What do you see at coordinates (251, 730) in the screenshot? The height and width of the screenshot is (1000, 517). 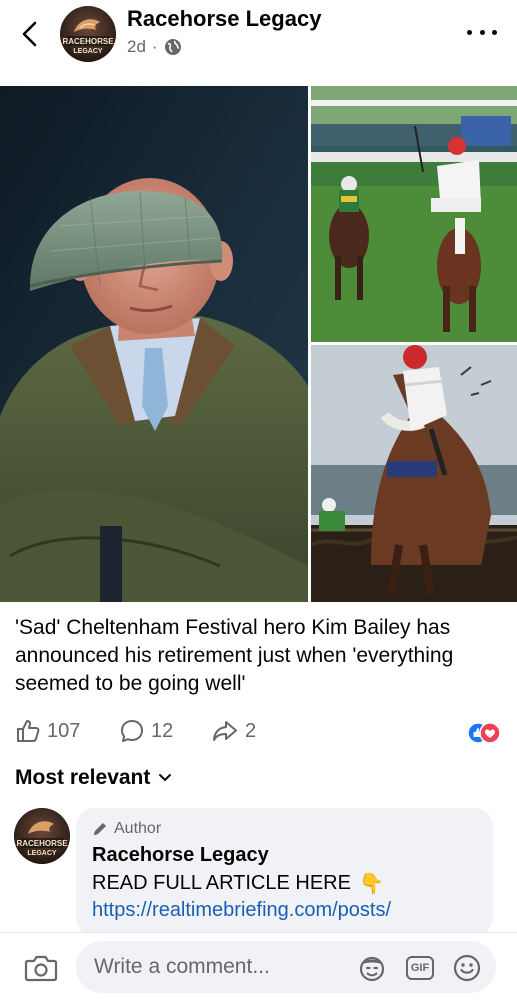 I see `share-count: 2` at bounding box center [251, 730].